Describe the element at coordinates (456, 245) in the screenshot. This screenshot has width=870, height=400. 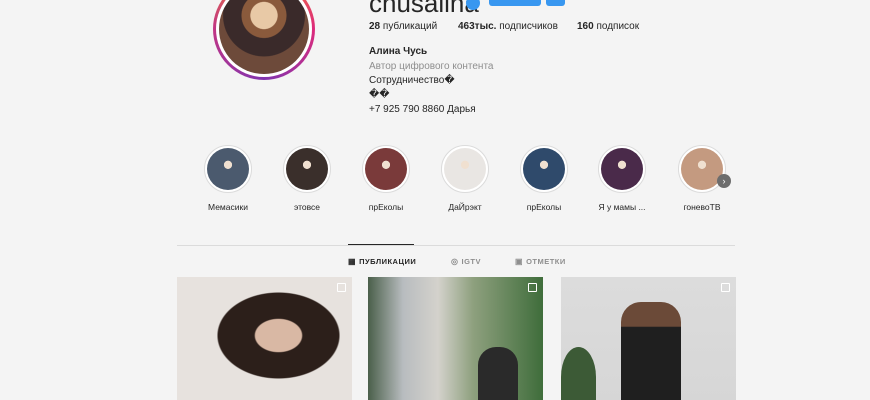
I see `tabs-divider` at that location.